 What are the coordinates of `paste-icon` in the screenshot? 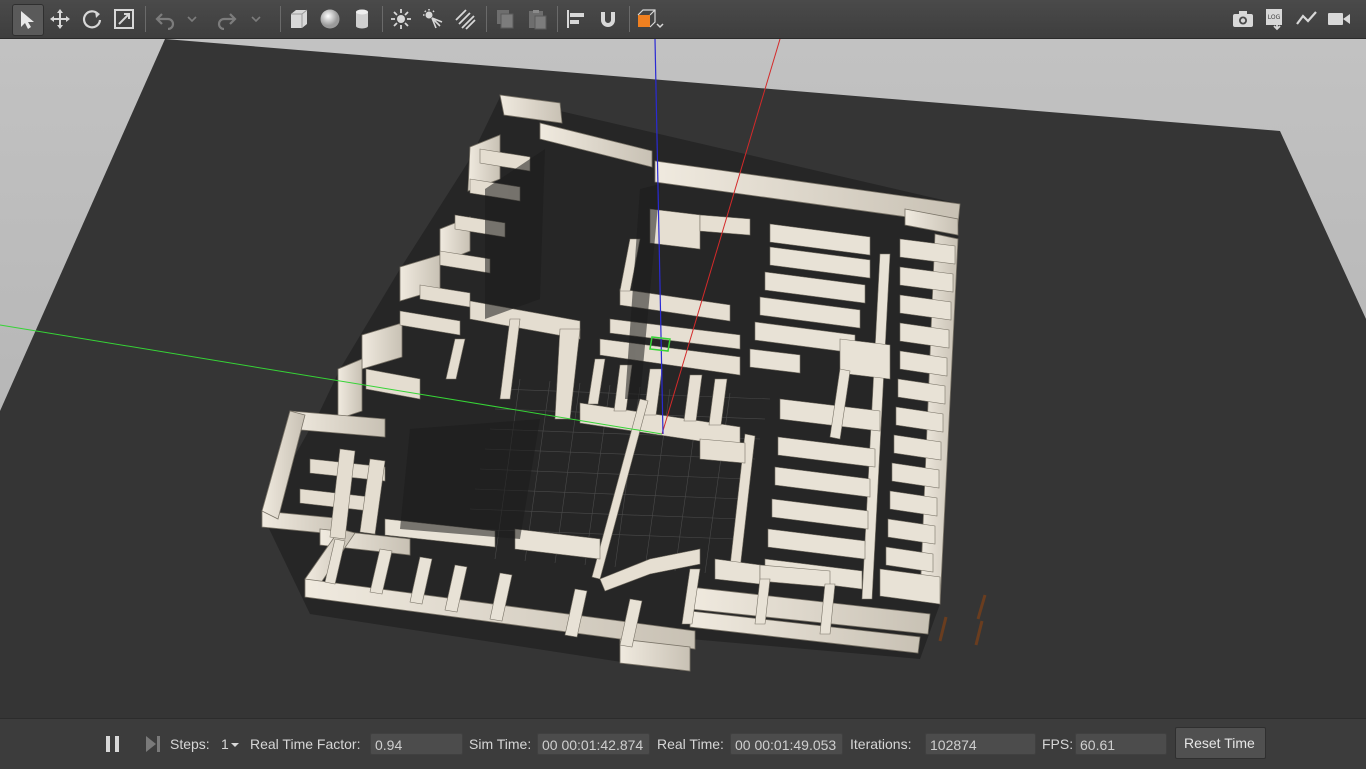 It's located at (537, 19).